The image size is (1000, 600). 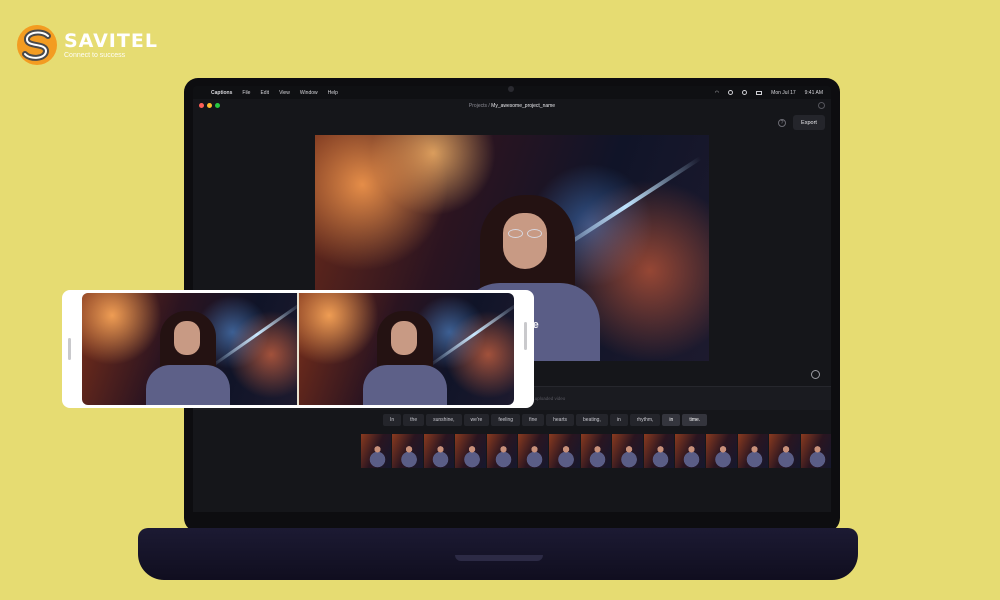 What do you see at coordinates (264, 93) in the screenshot?
I see `menu-edit: Edit` at bounding box center [264, 93].